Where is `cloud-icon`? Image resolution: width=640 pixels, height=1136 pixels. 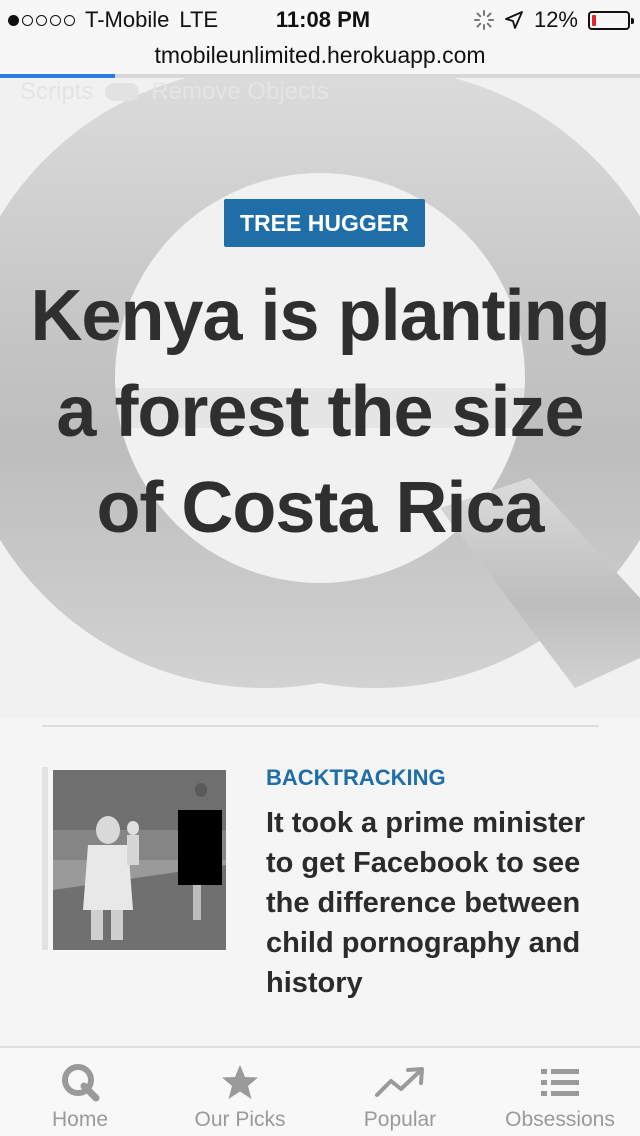 cloud-icon is located at coordinates (122, 92).